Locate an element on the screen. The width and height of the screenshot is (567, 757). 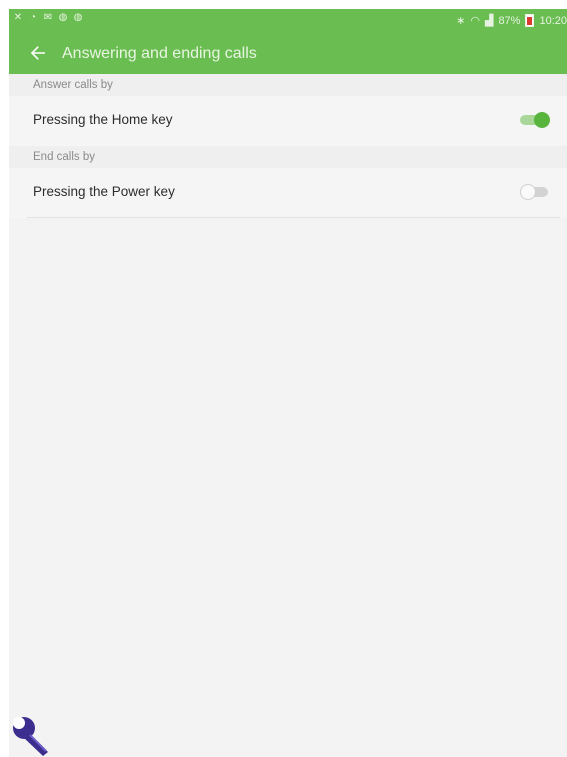
setting-row-home-key: Pressing the Home key is located at coordinates (288, 121).